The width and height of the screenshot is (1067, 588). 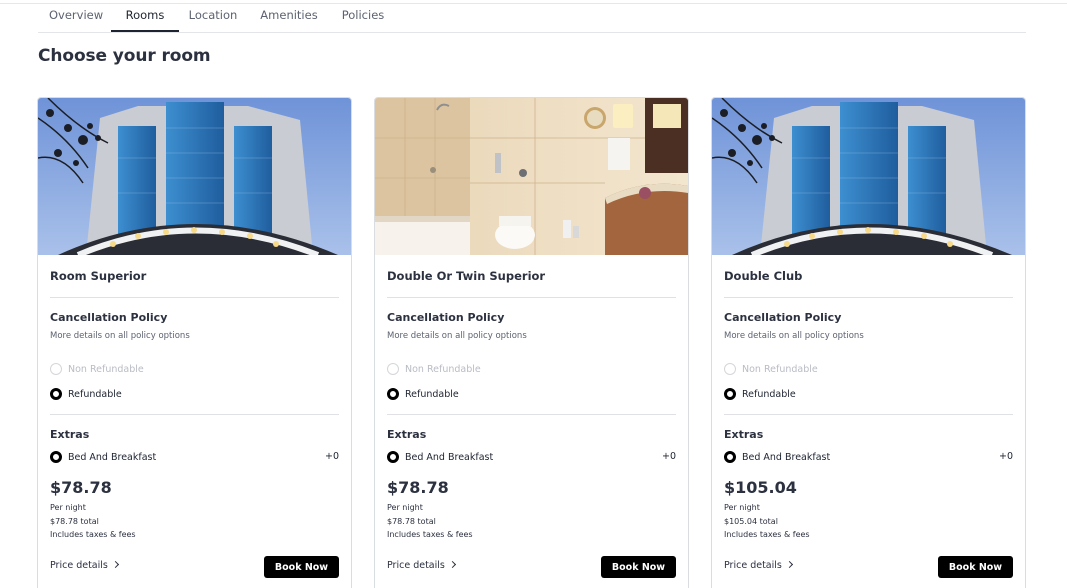 I want to click on bathroom-photo, so click(x=531, y=176).